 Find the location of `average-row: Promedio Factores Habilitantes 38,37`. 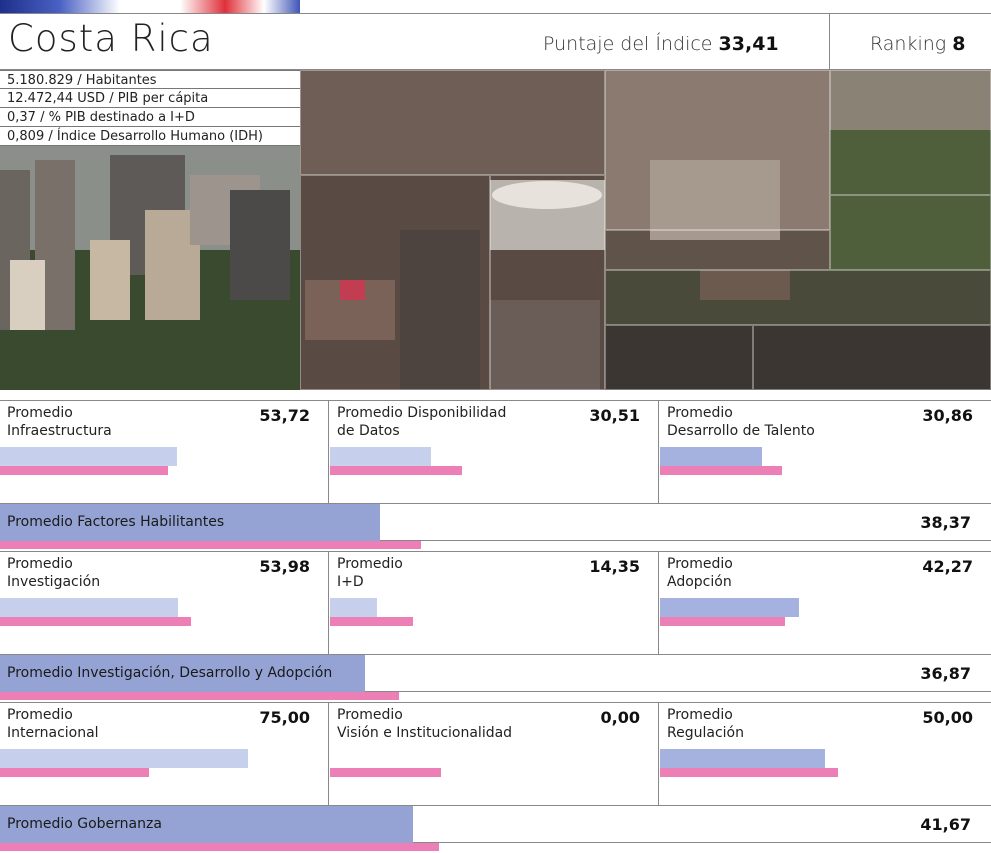

average-row: Promedio Factores Habilitantes 38,37 is located at coordinates (495, 526).